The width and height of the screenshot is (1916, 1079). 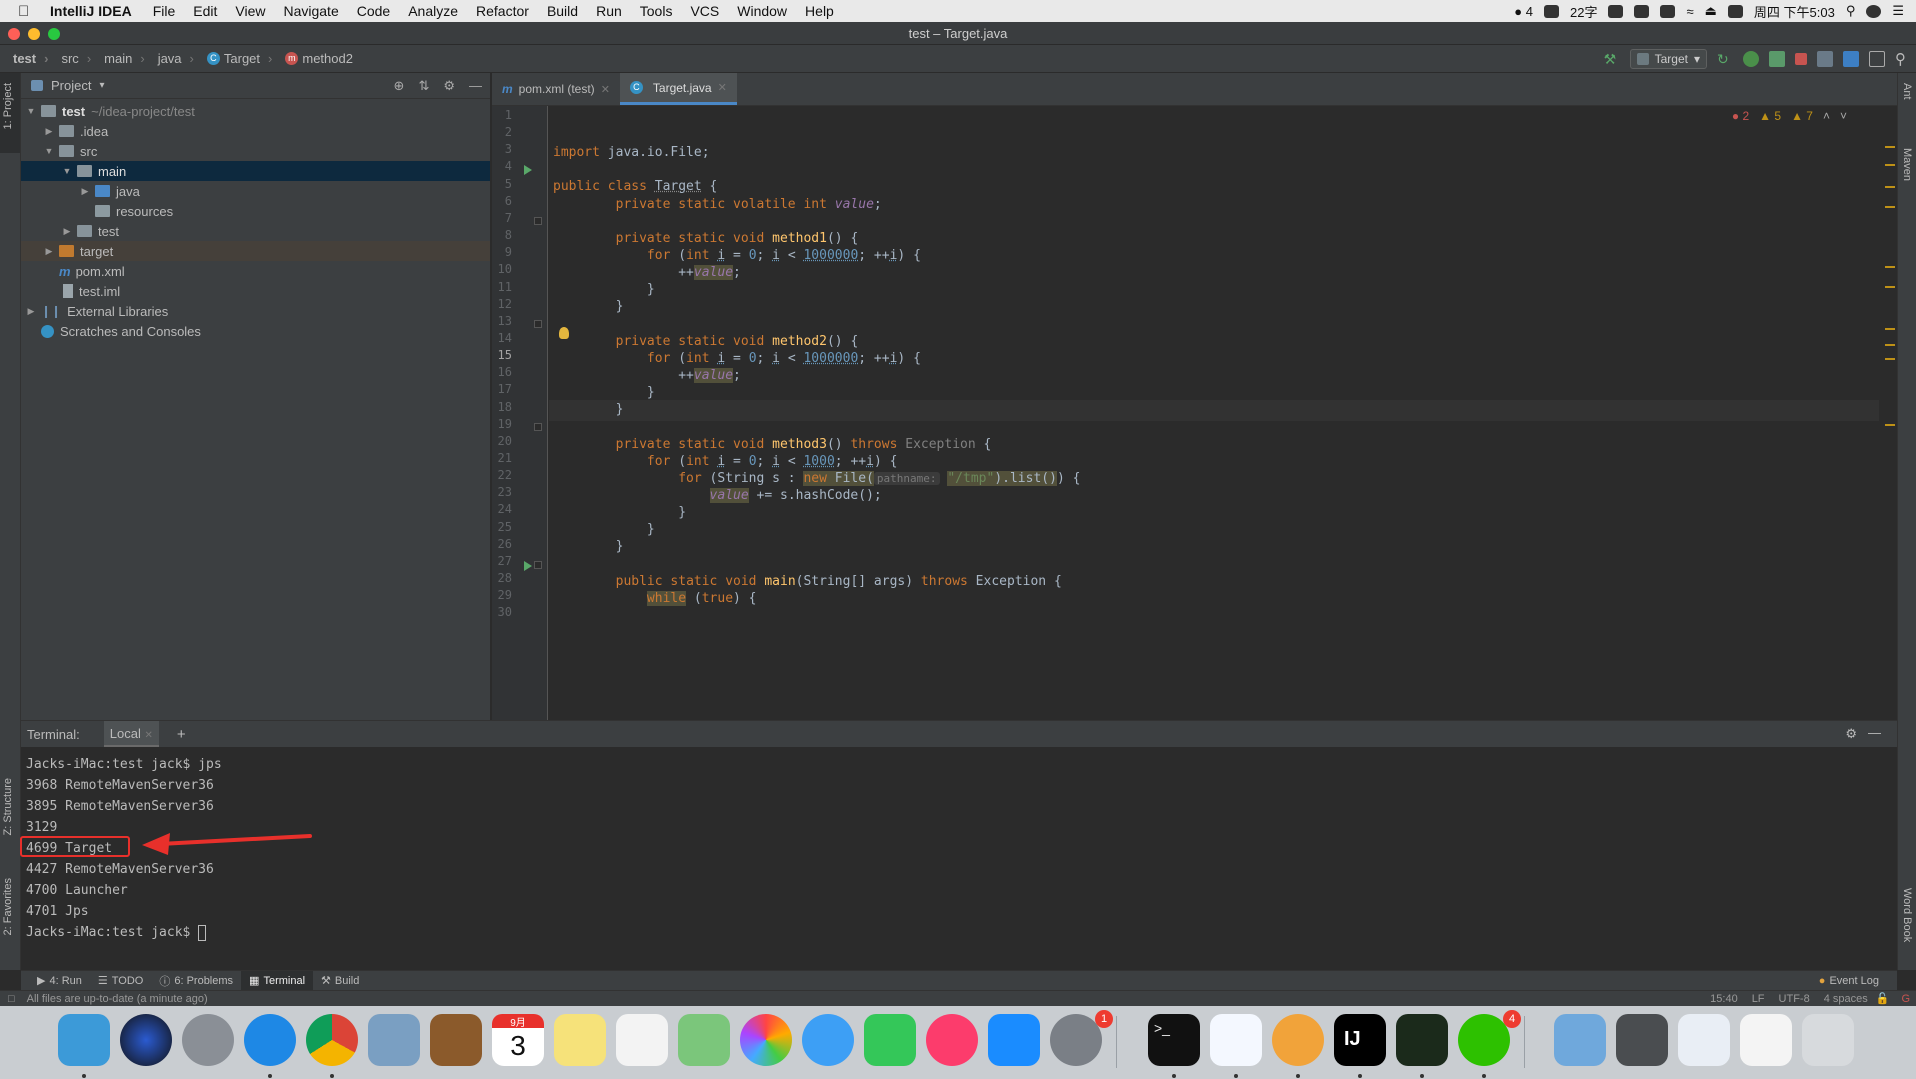 I want to click on wechat-icon, so click(x=1484, y=1040).